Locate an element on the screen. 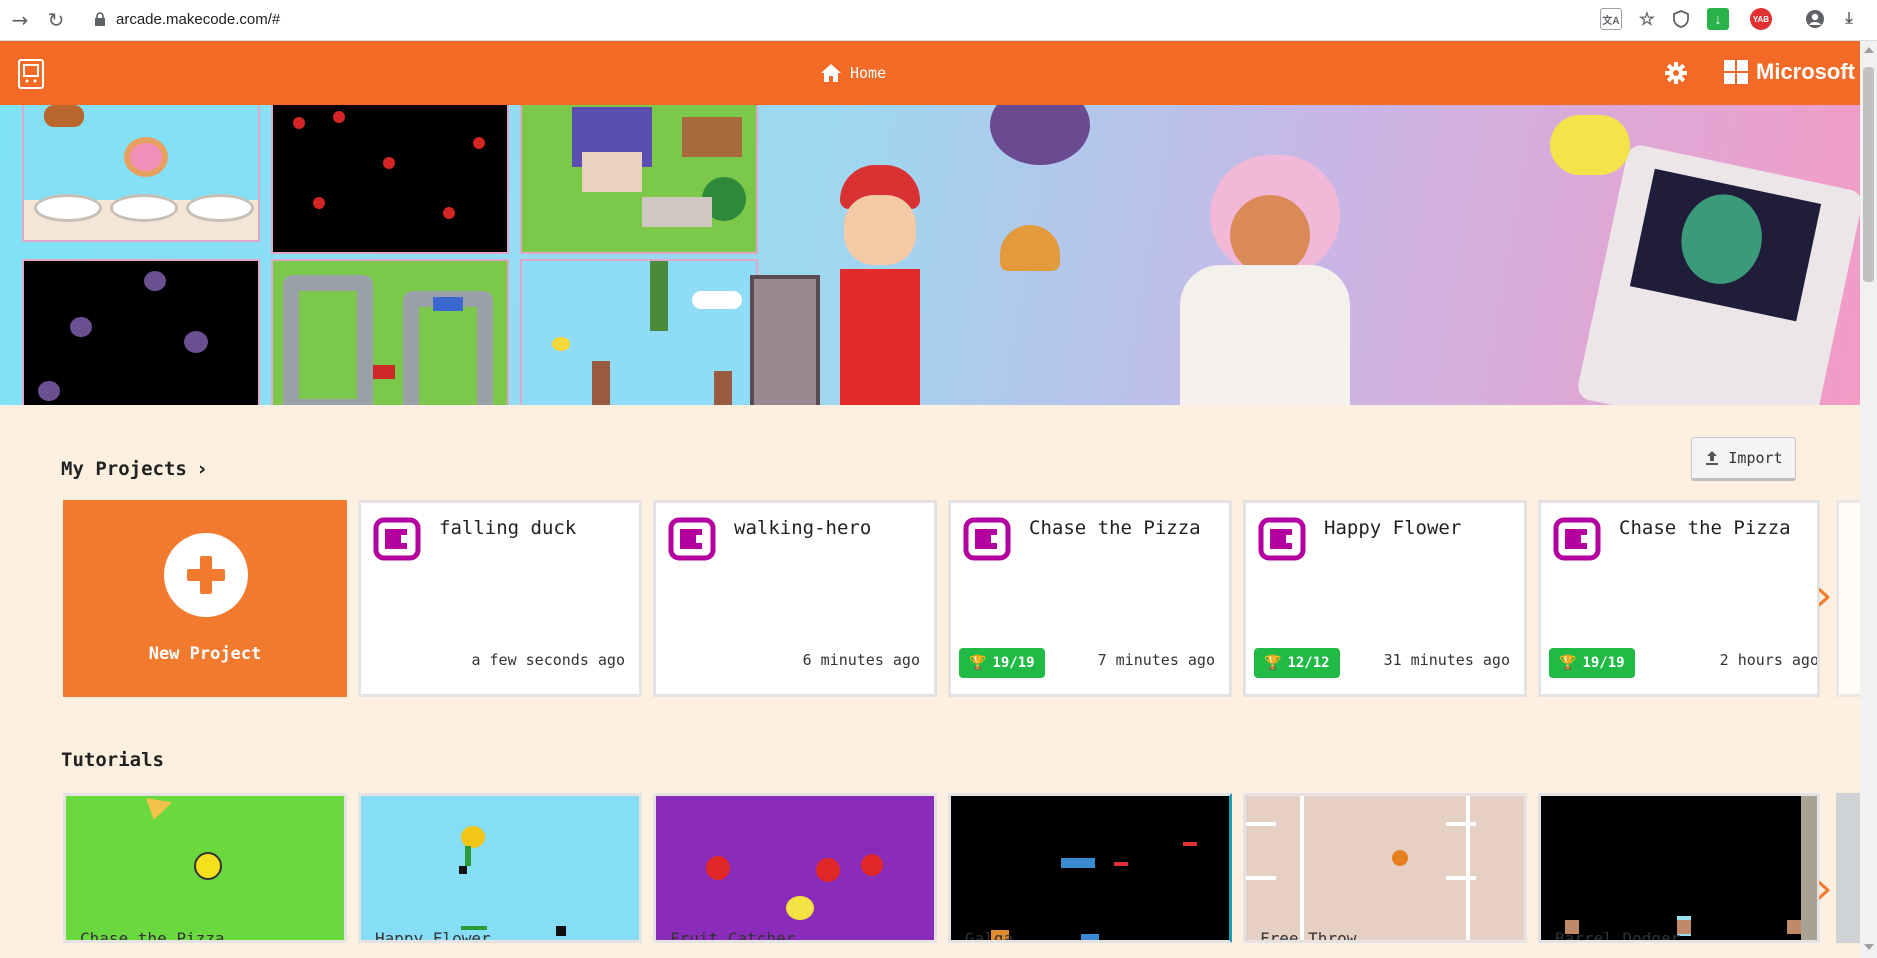  scroll-down-icon is located at coordinates (1869, 947).